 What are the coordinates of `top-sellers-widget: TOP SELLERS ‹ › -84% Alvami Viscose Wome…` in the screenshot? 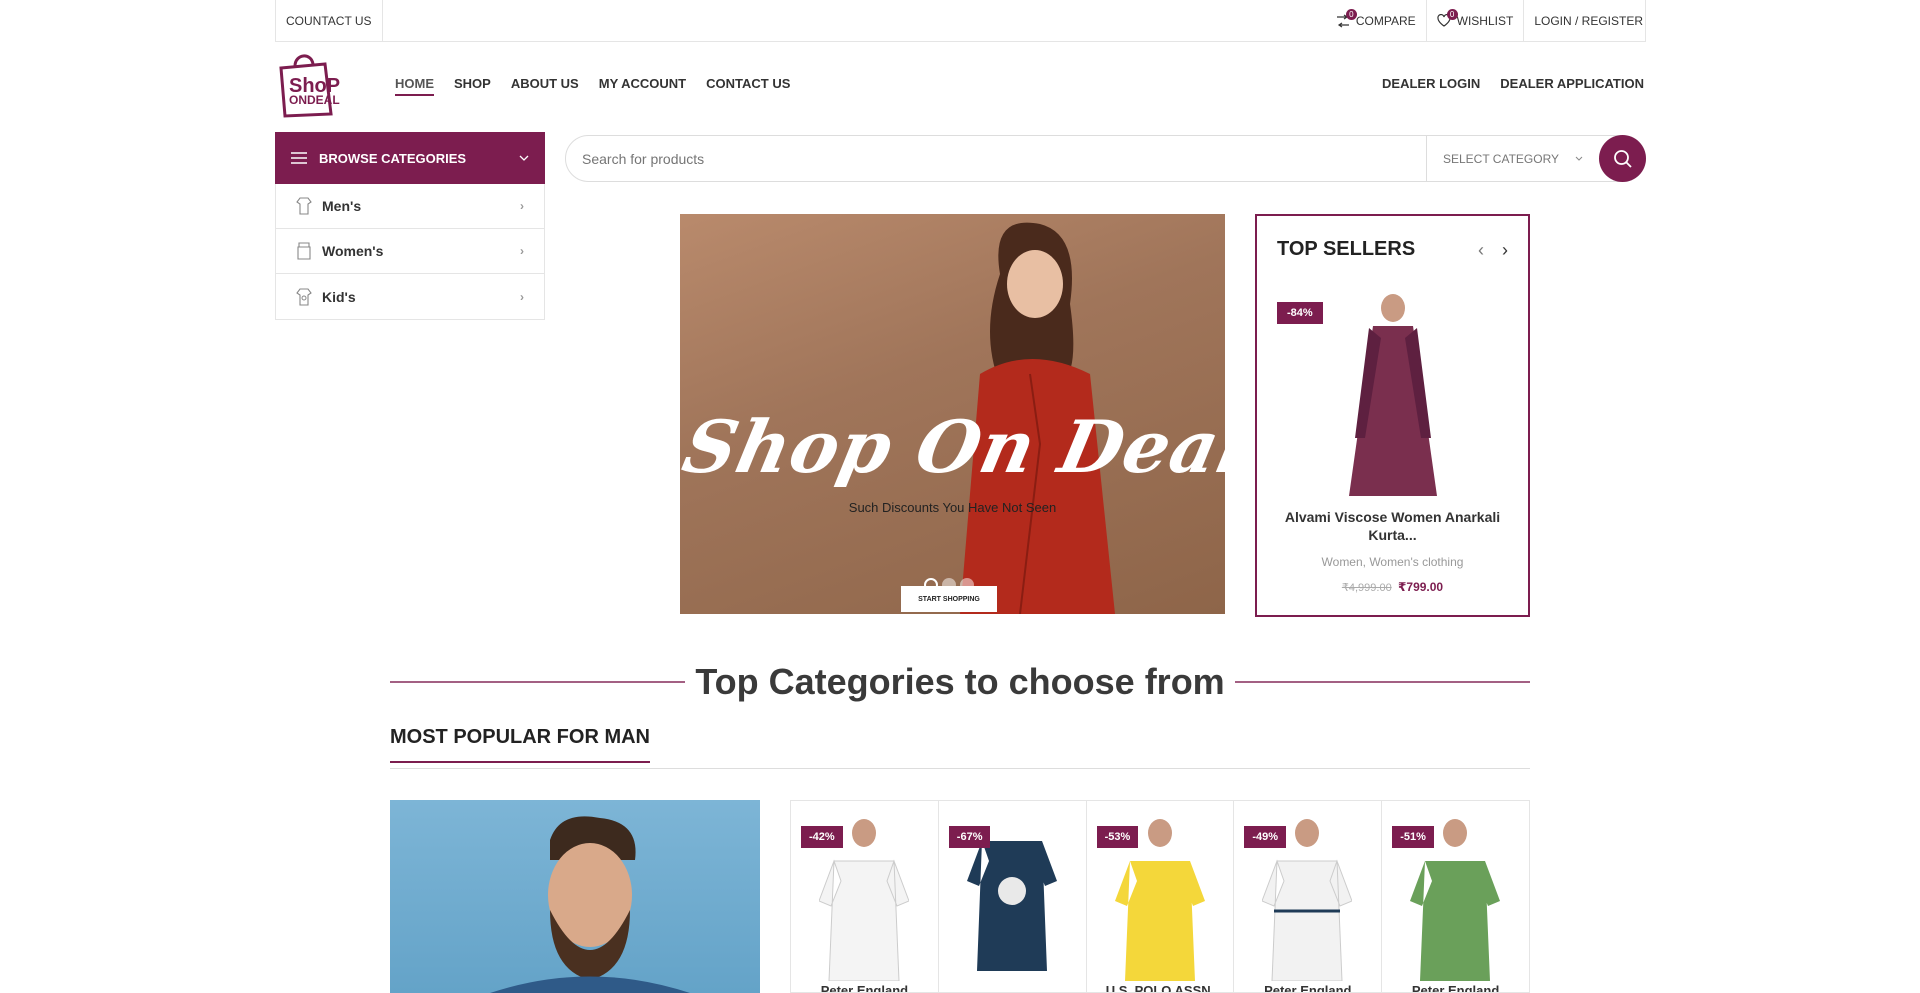 It's located at (1392, 415).